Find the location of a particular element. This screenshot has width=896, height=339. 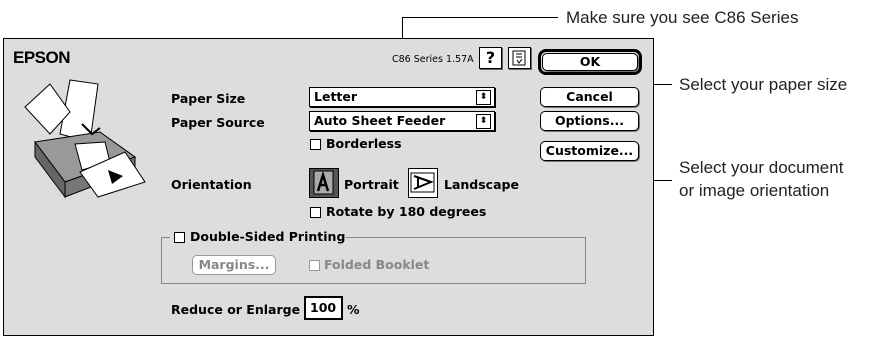

portrait-label: Portrait is located at coordinates (371, 184).